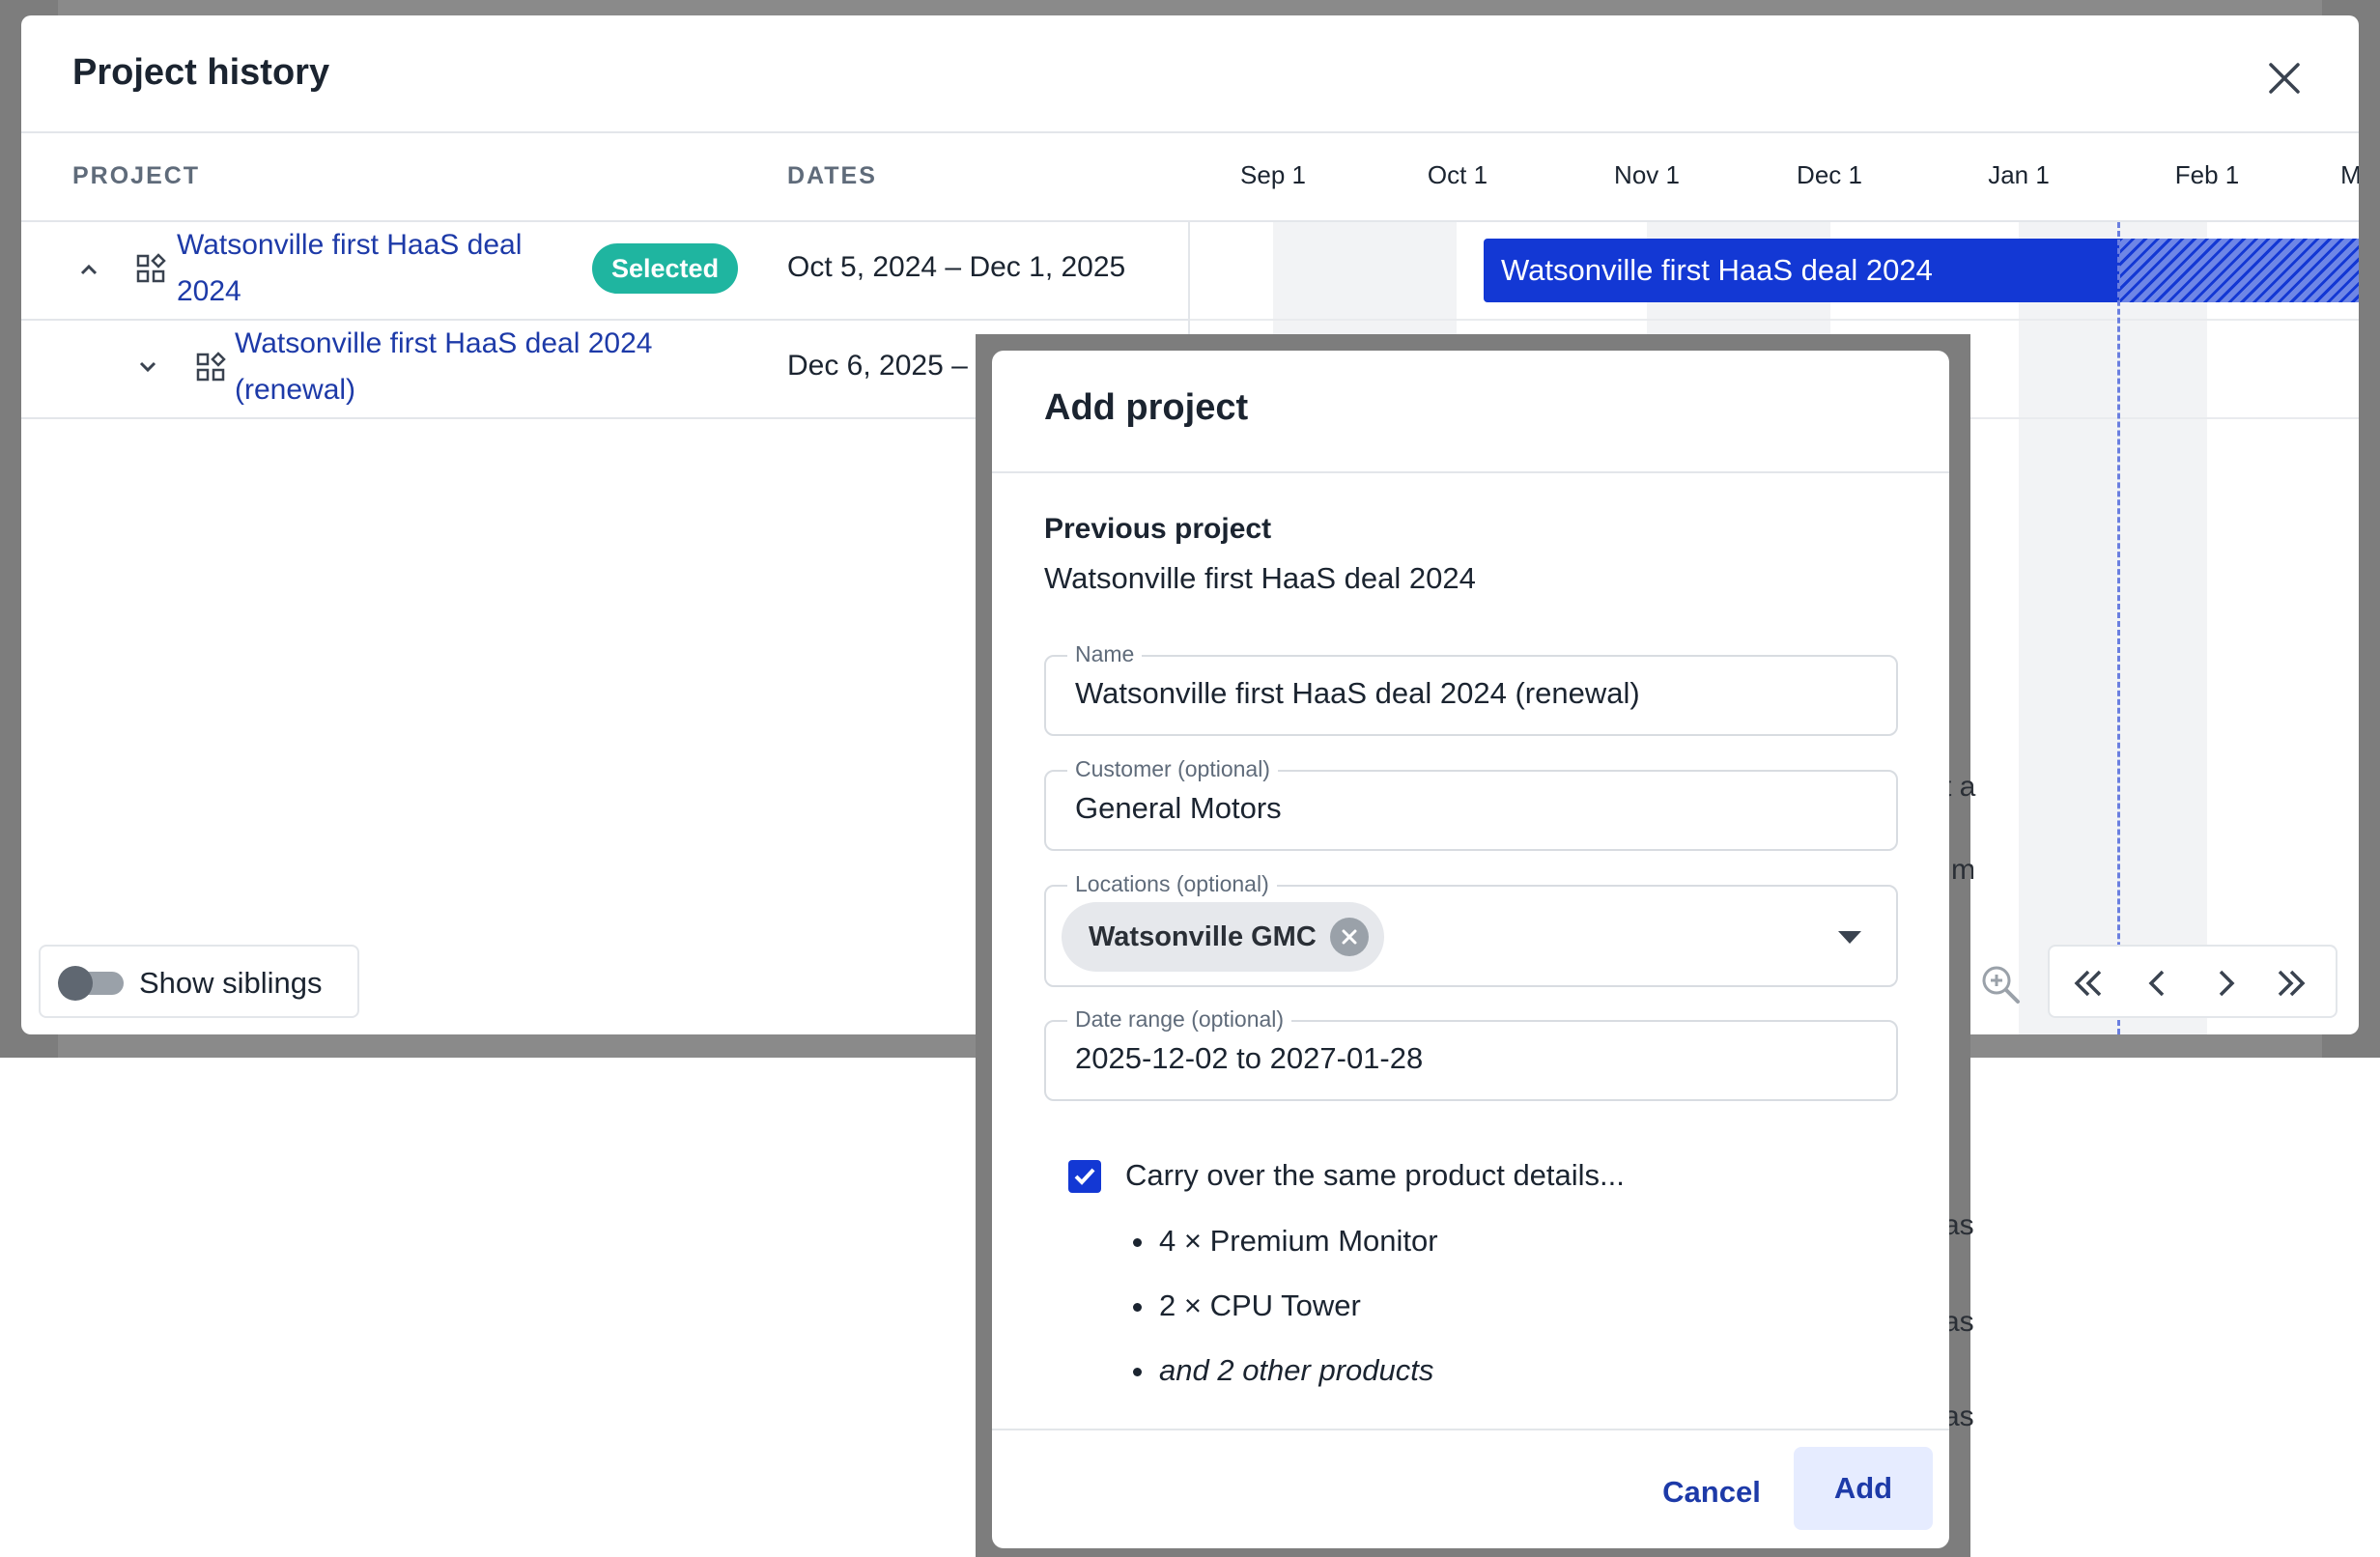 The height and width of the screenshot is (1557, 2380). I want to click on chevron-left-icon, so click(2157, 983).